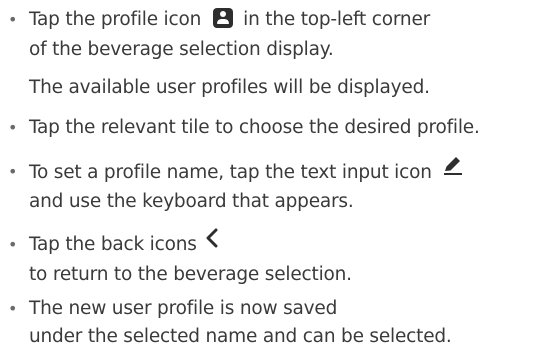  Describe the element at coordinates (183, 308) in the screenshot. I see `instruction-line: The new user profile is now saved` at that location.